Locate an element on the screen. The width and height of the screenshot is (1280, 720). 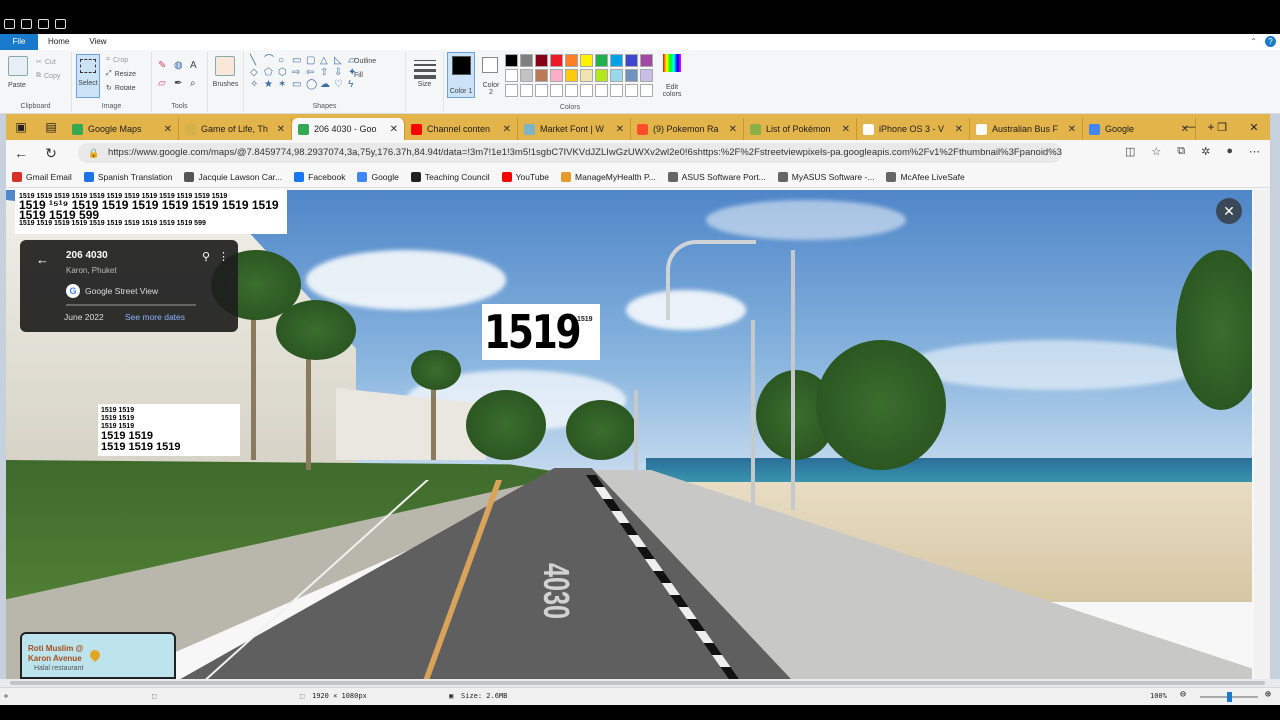
collections-icon: ⧉ is located at coordinates (1181, 151).